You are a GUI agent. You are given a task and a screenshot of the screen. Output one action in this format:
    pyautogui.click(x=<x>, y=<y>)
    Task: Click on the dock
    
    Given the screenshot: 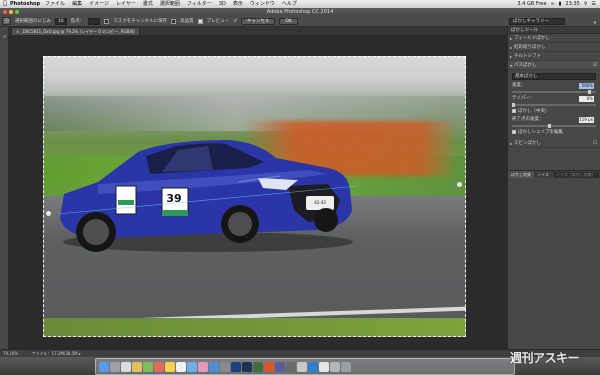 What is the action you would take?
    pyautogui.click(x=305, y=366)
    